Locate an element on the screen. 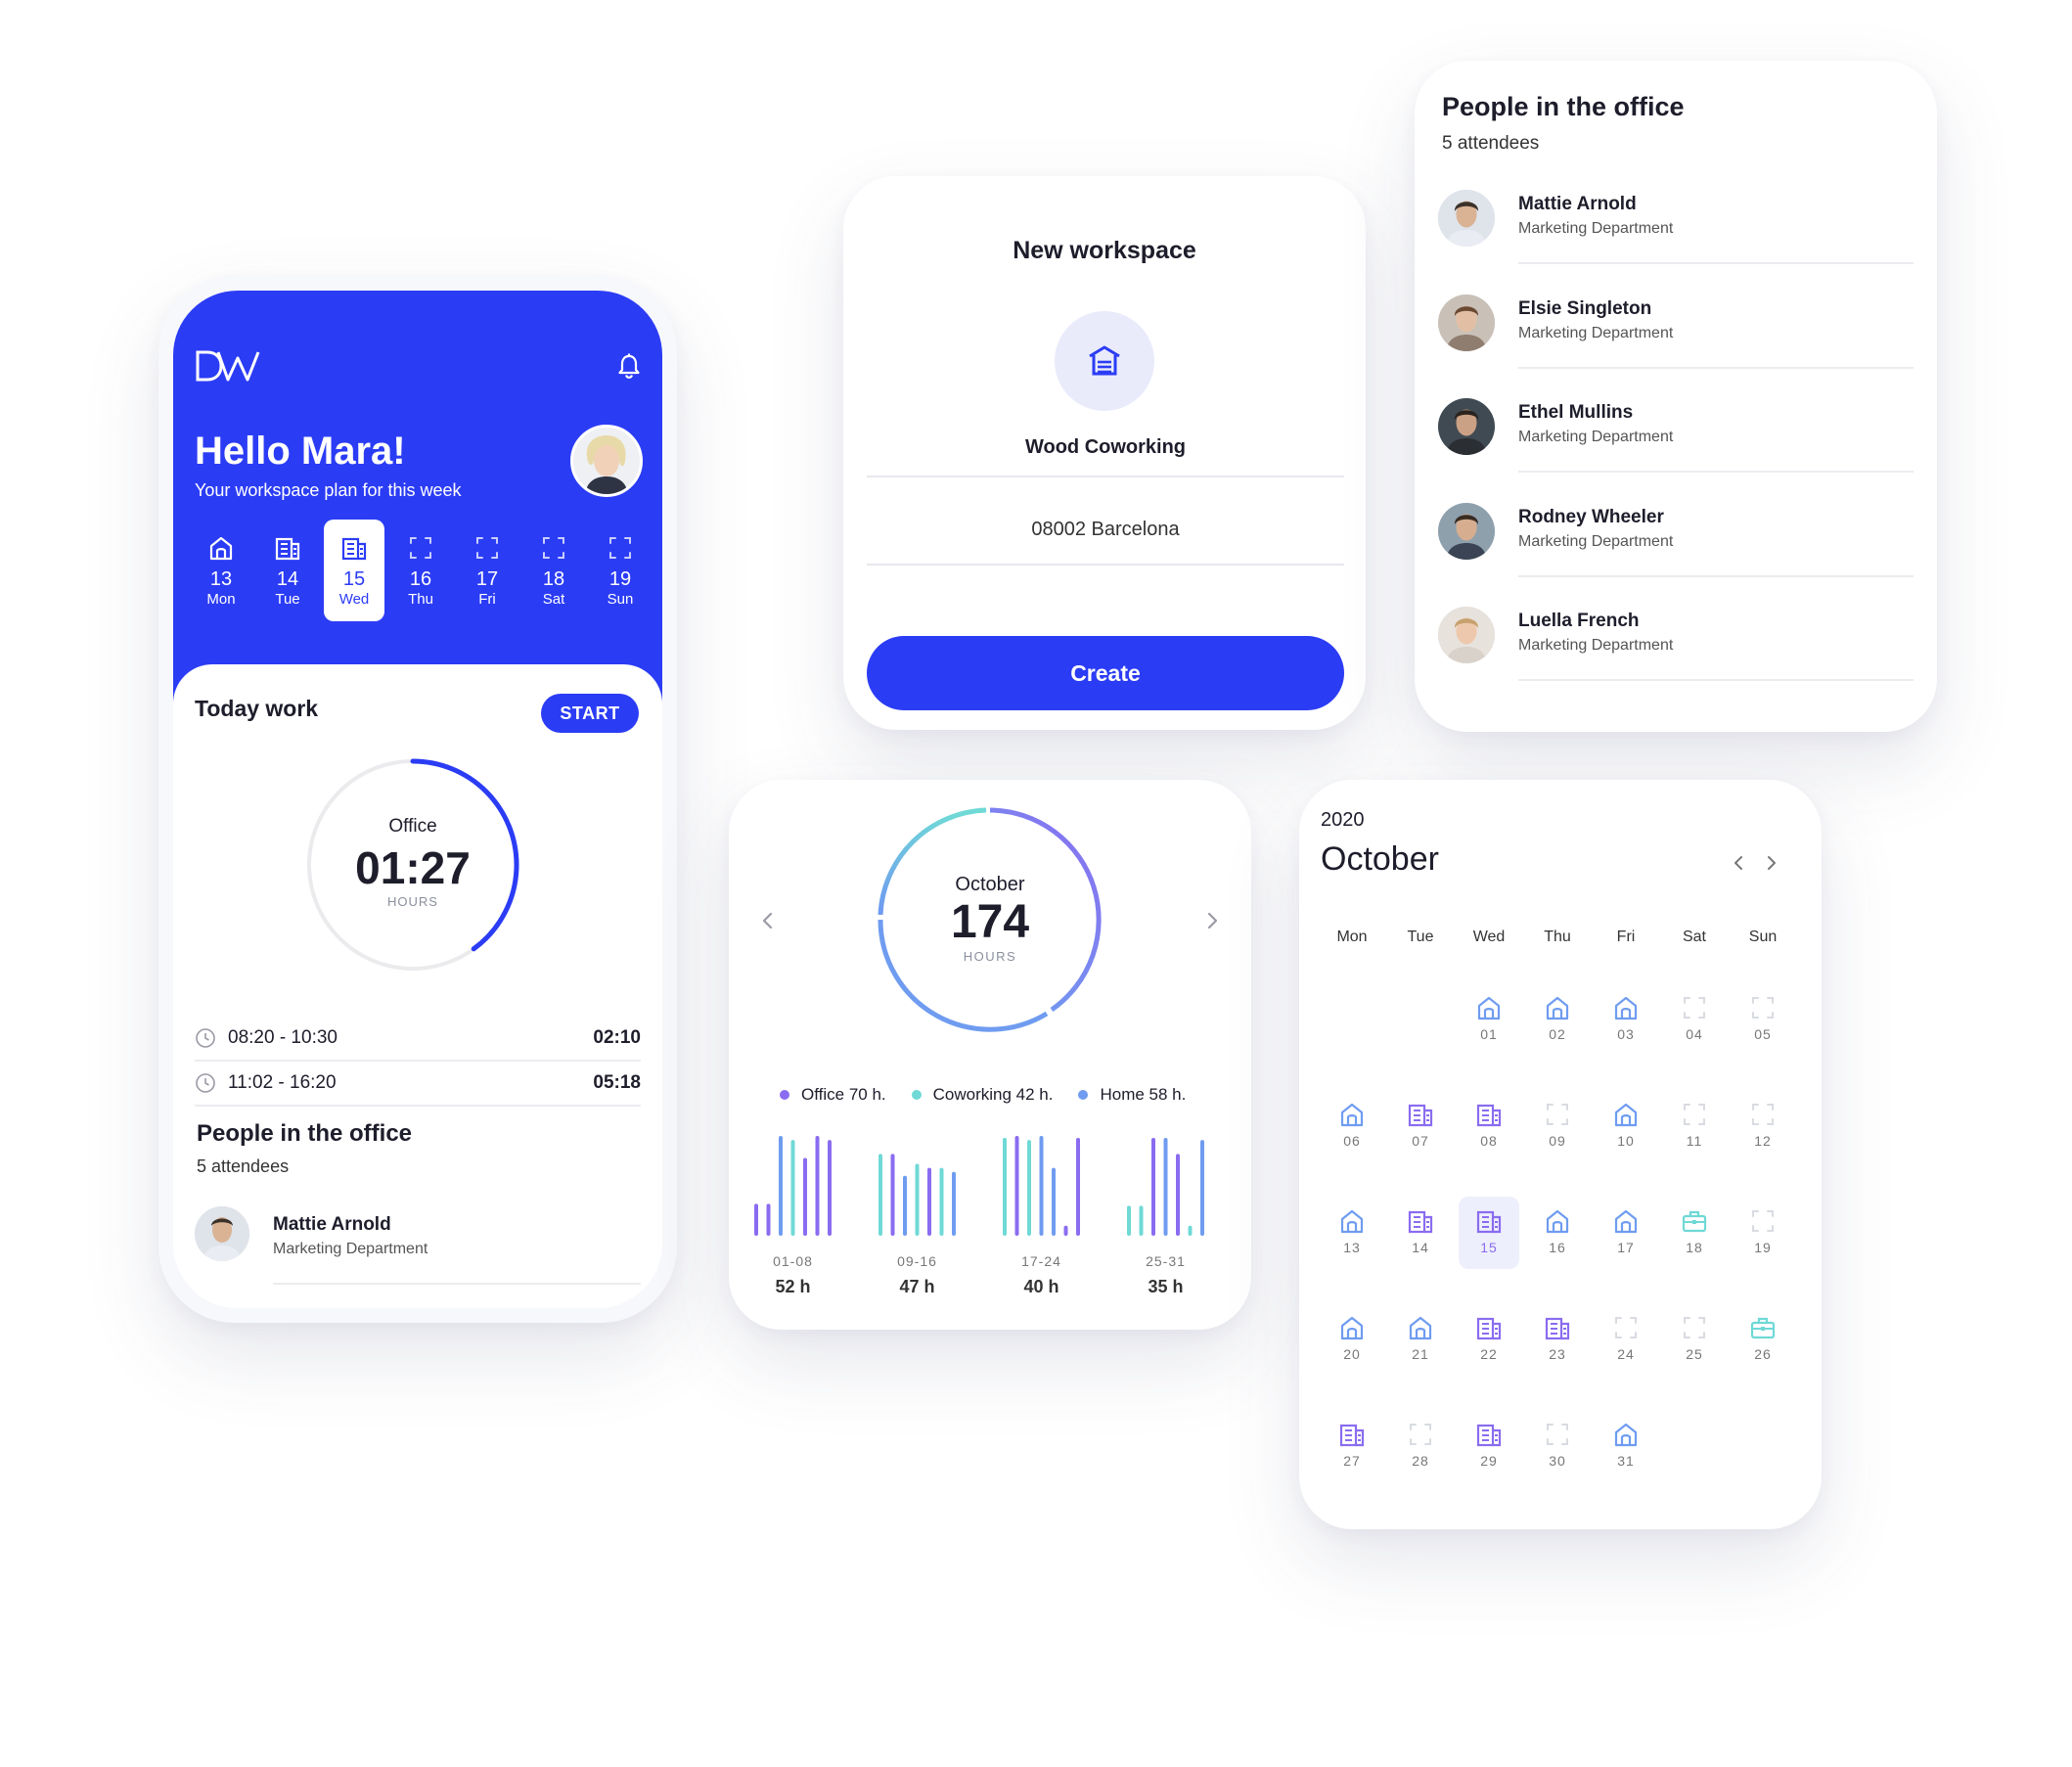 The width and height of the screenshot is (2072, 1767). calendar-day-number: 07 is located at coordinates (1420, 1141).